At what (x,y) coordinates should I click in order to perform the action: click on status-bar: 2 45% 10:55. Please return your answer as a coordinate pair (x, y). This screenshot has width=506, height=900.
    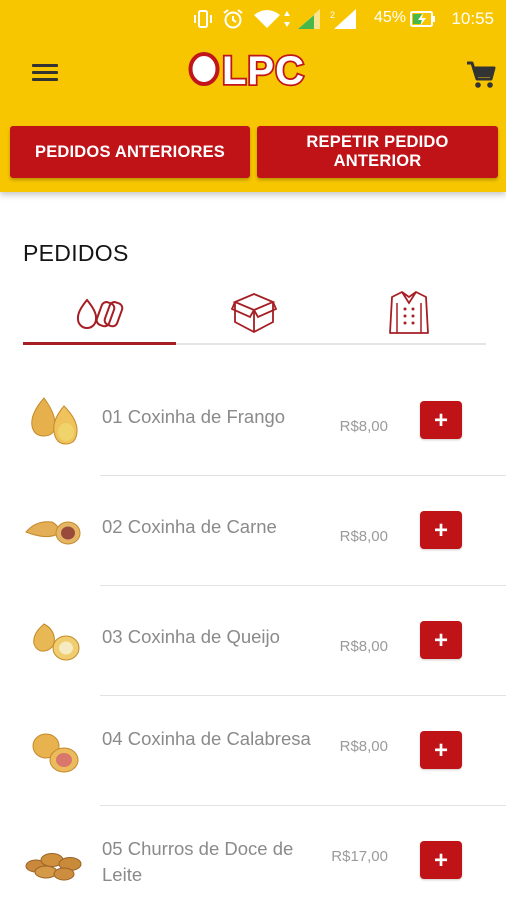
    Looking at the image, I should click on (253, 18).